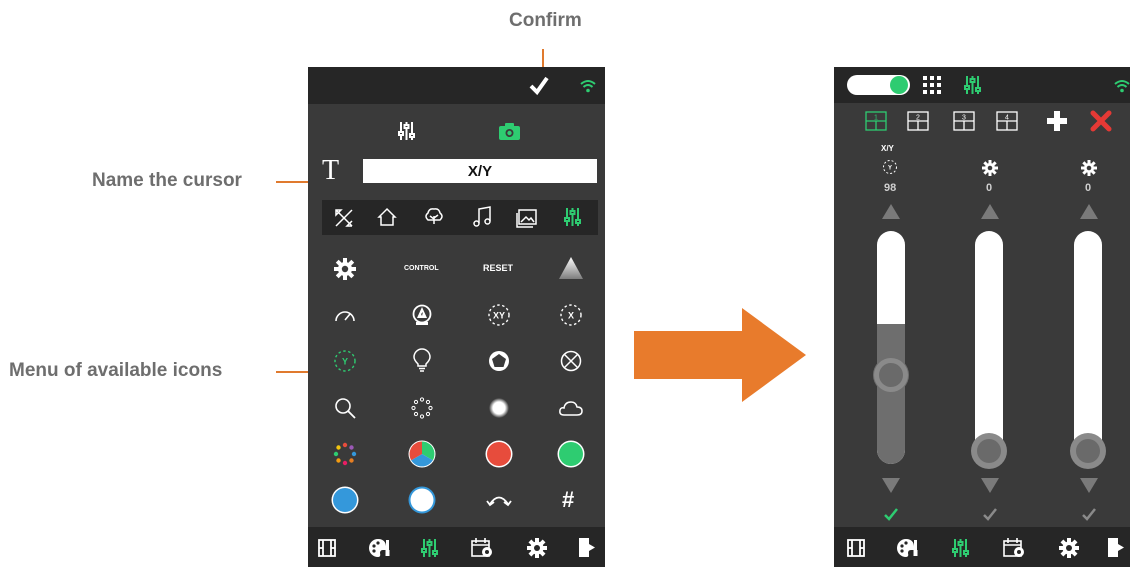  I want to click on right-arrow-icon, so click(720, 355).